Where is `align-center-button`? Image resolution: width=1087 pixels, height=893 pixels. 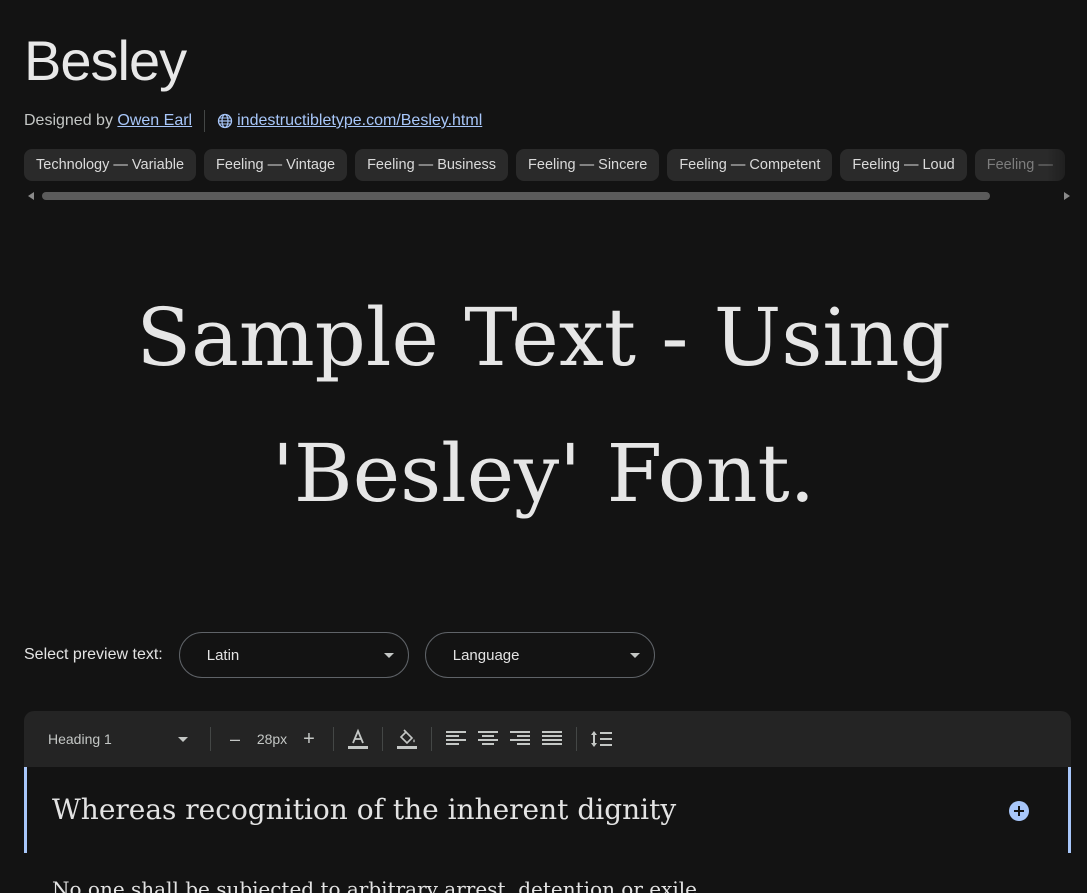
align-center-button is located at coordinates (488, 739).